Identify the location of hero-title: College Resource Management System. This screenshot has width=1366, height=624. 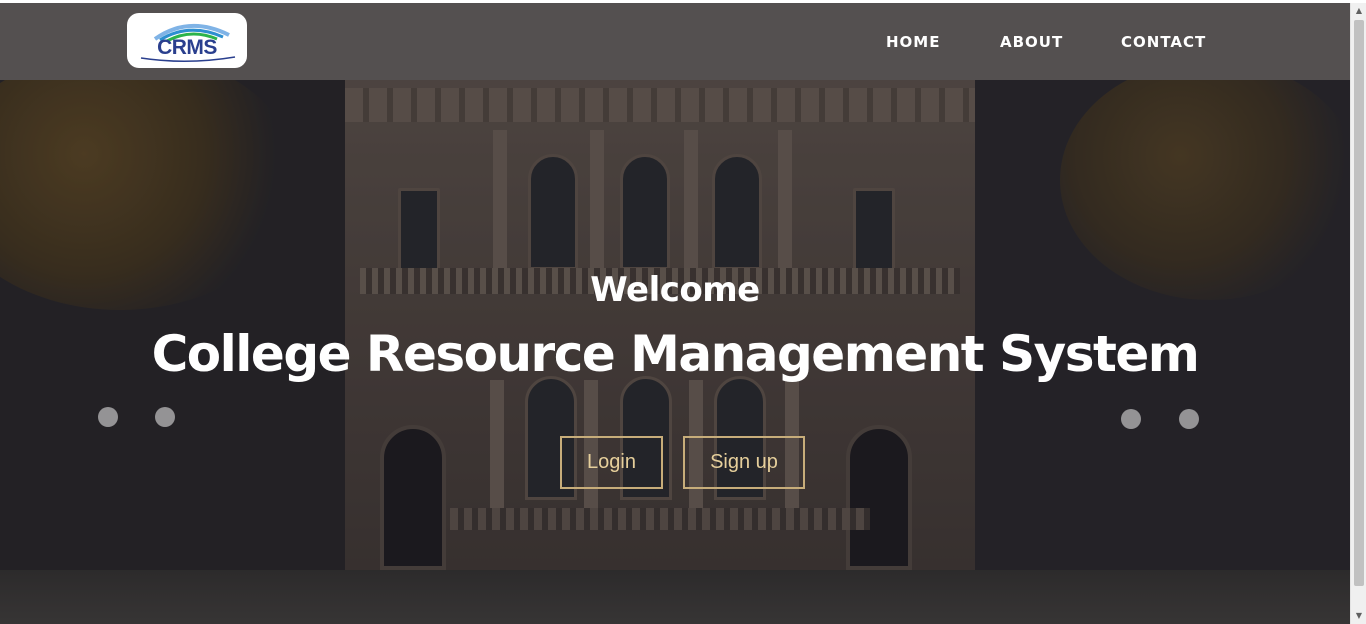
(675, 354).